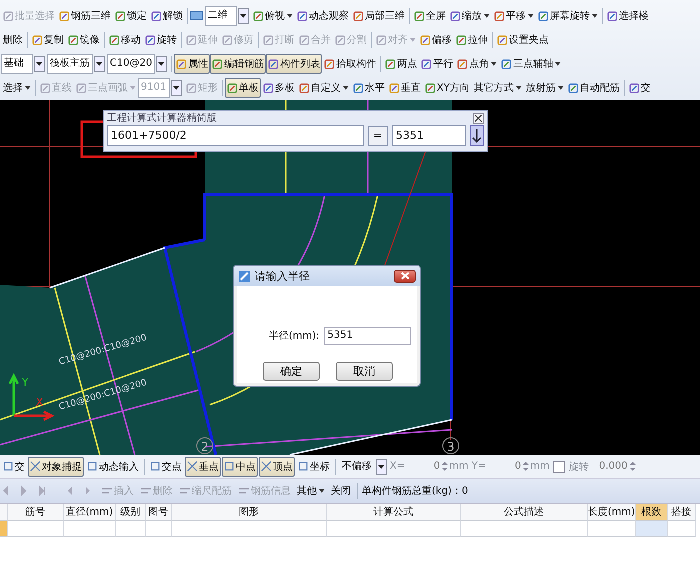 The height and width of the screenshot is (584, 700). Describe the element at coordinates (364, 371) in the screenshot. I see `cancel-button: 取消` at that location.